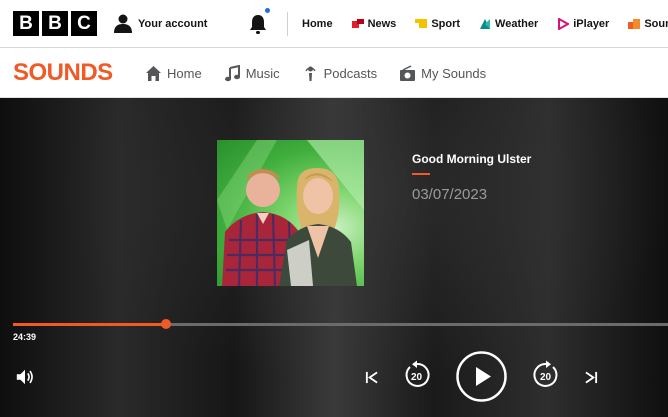 The width and height of the screenshot is (668, 417). I want to click on play-icon, so click(481, 376).